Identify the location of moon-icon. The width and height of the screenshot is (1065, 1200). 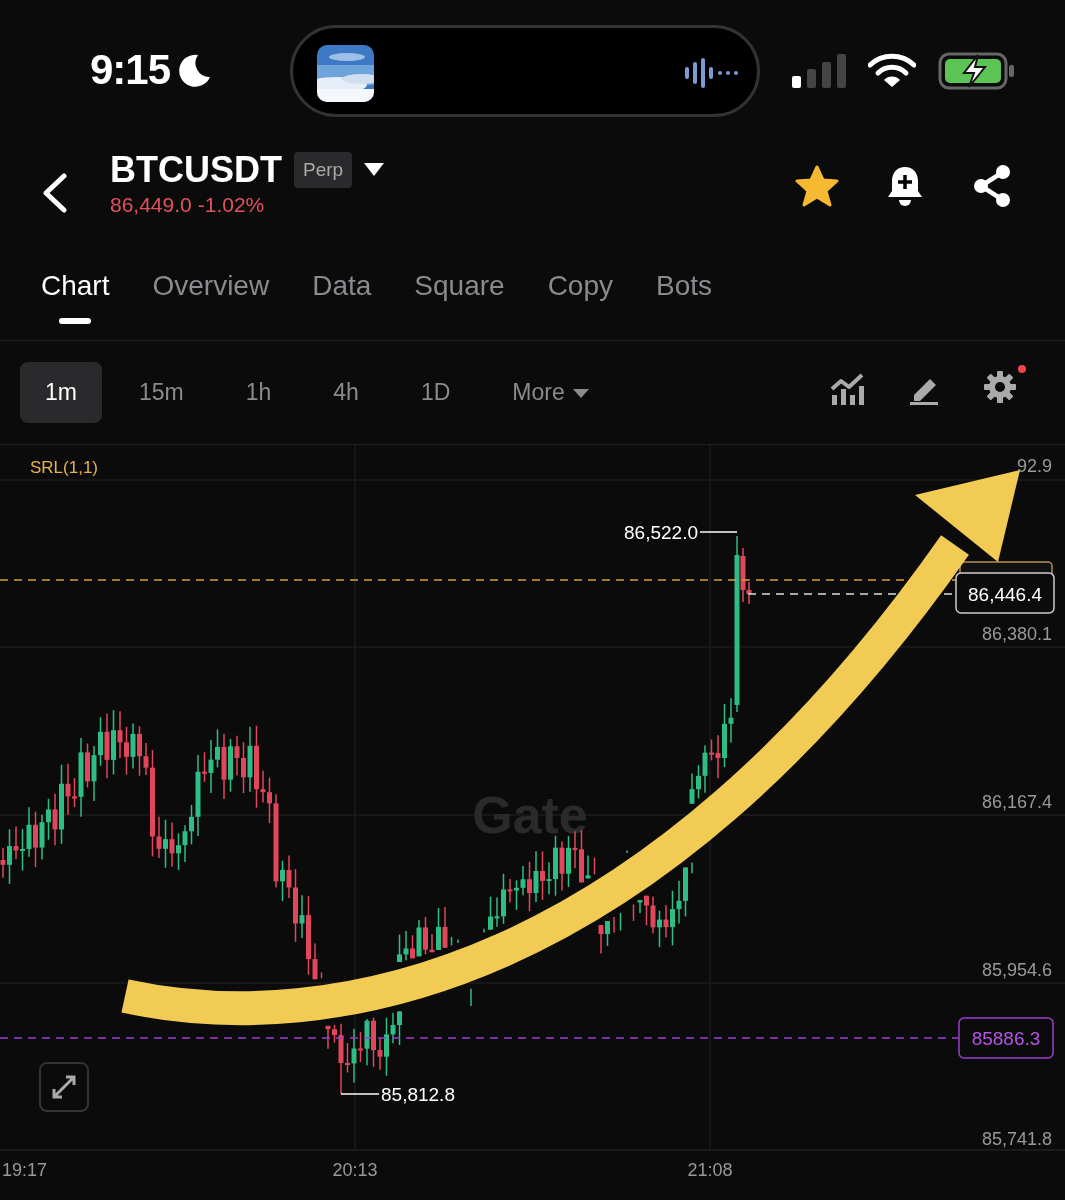
(195, 70).